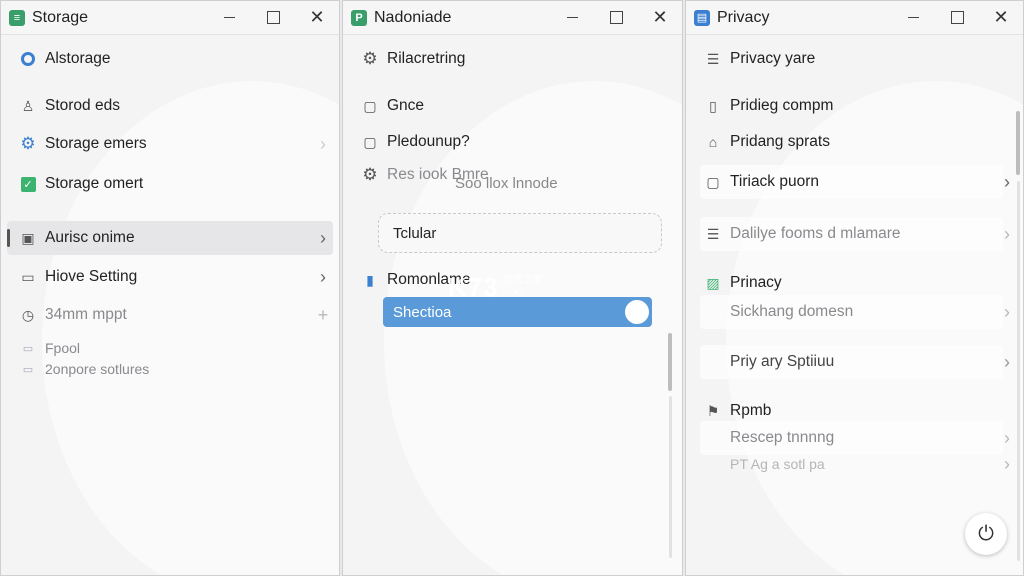 The image size is (1024, 576). I want to click on toggle-shectioa: Shectioa, so click(517, 312).